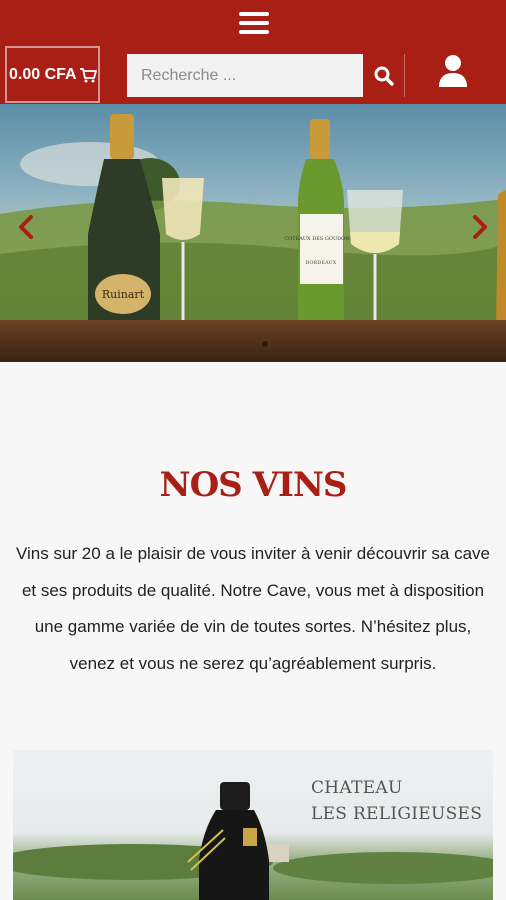  What do you see at coordinates (254, 23) in the screenshot?
I see `hamburger-menu-icon` at bounding box center [254, 23].